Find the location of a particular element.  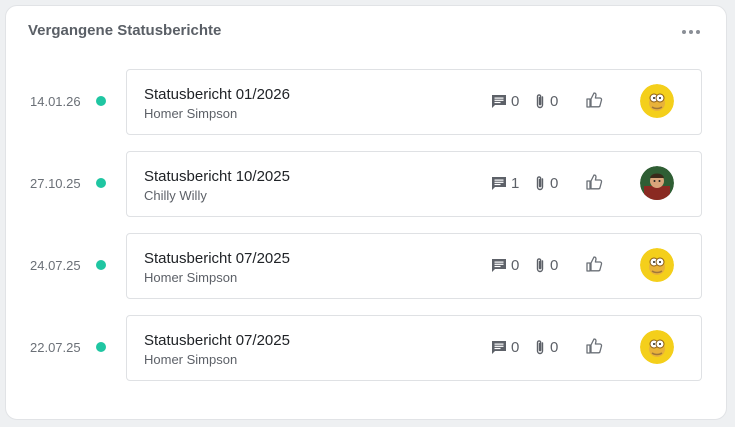

report-card: Statusbericht 01/2026 Homer Simpson 0 0 is located at coordinates (414, 102).